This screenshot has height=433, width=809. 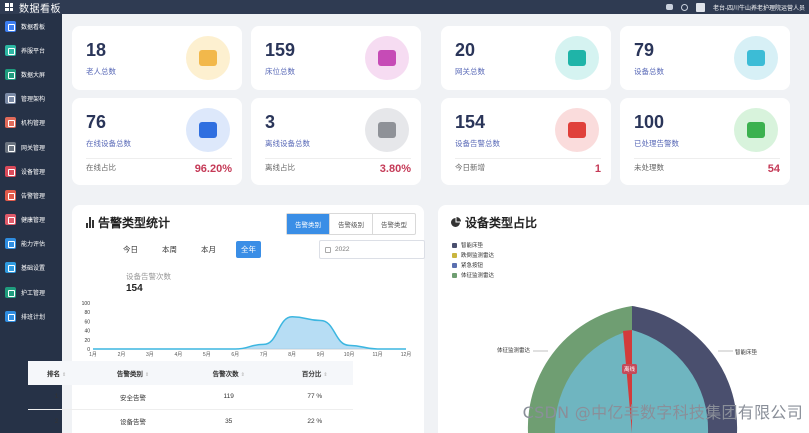 What do you see at coordinates (470, 167) in the screenshot?
I see `stat-foot-label: 今日新增` at bounding box center [470, 167].